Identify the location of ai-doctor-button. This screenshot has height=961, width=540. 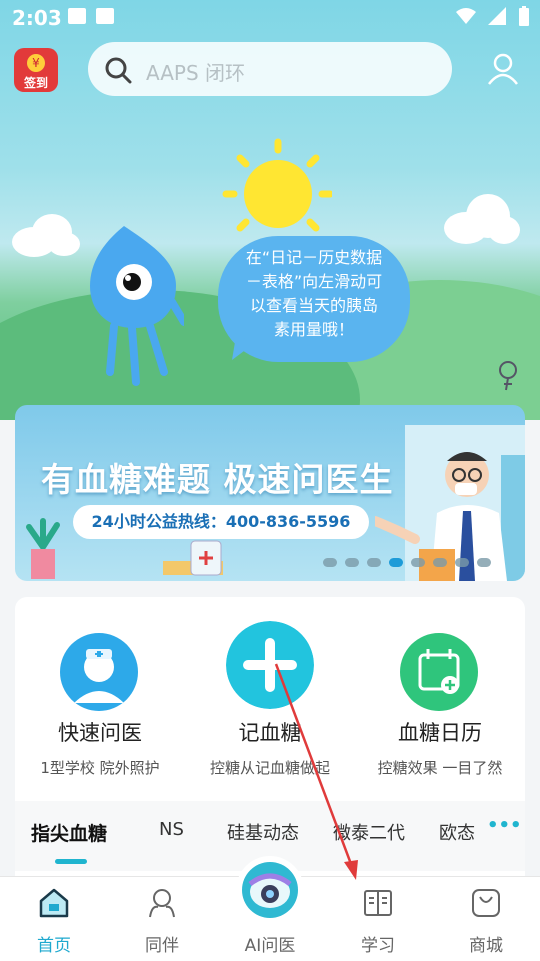
(270, 890).